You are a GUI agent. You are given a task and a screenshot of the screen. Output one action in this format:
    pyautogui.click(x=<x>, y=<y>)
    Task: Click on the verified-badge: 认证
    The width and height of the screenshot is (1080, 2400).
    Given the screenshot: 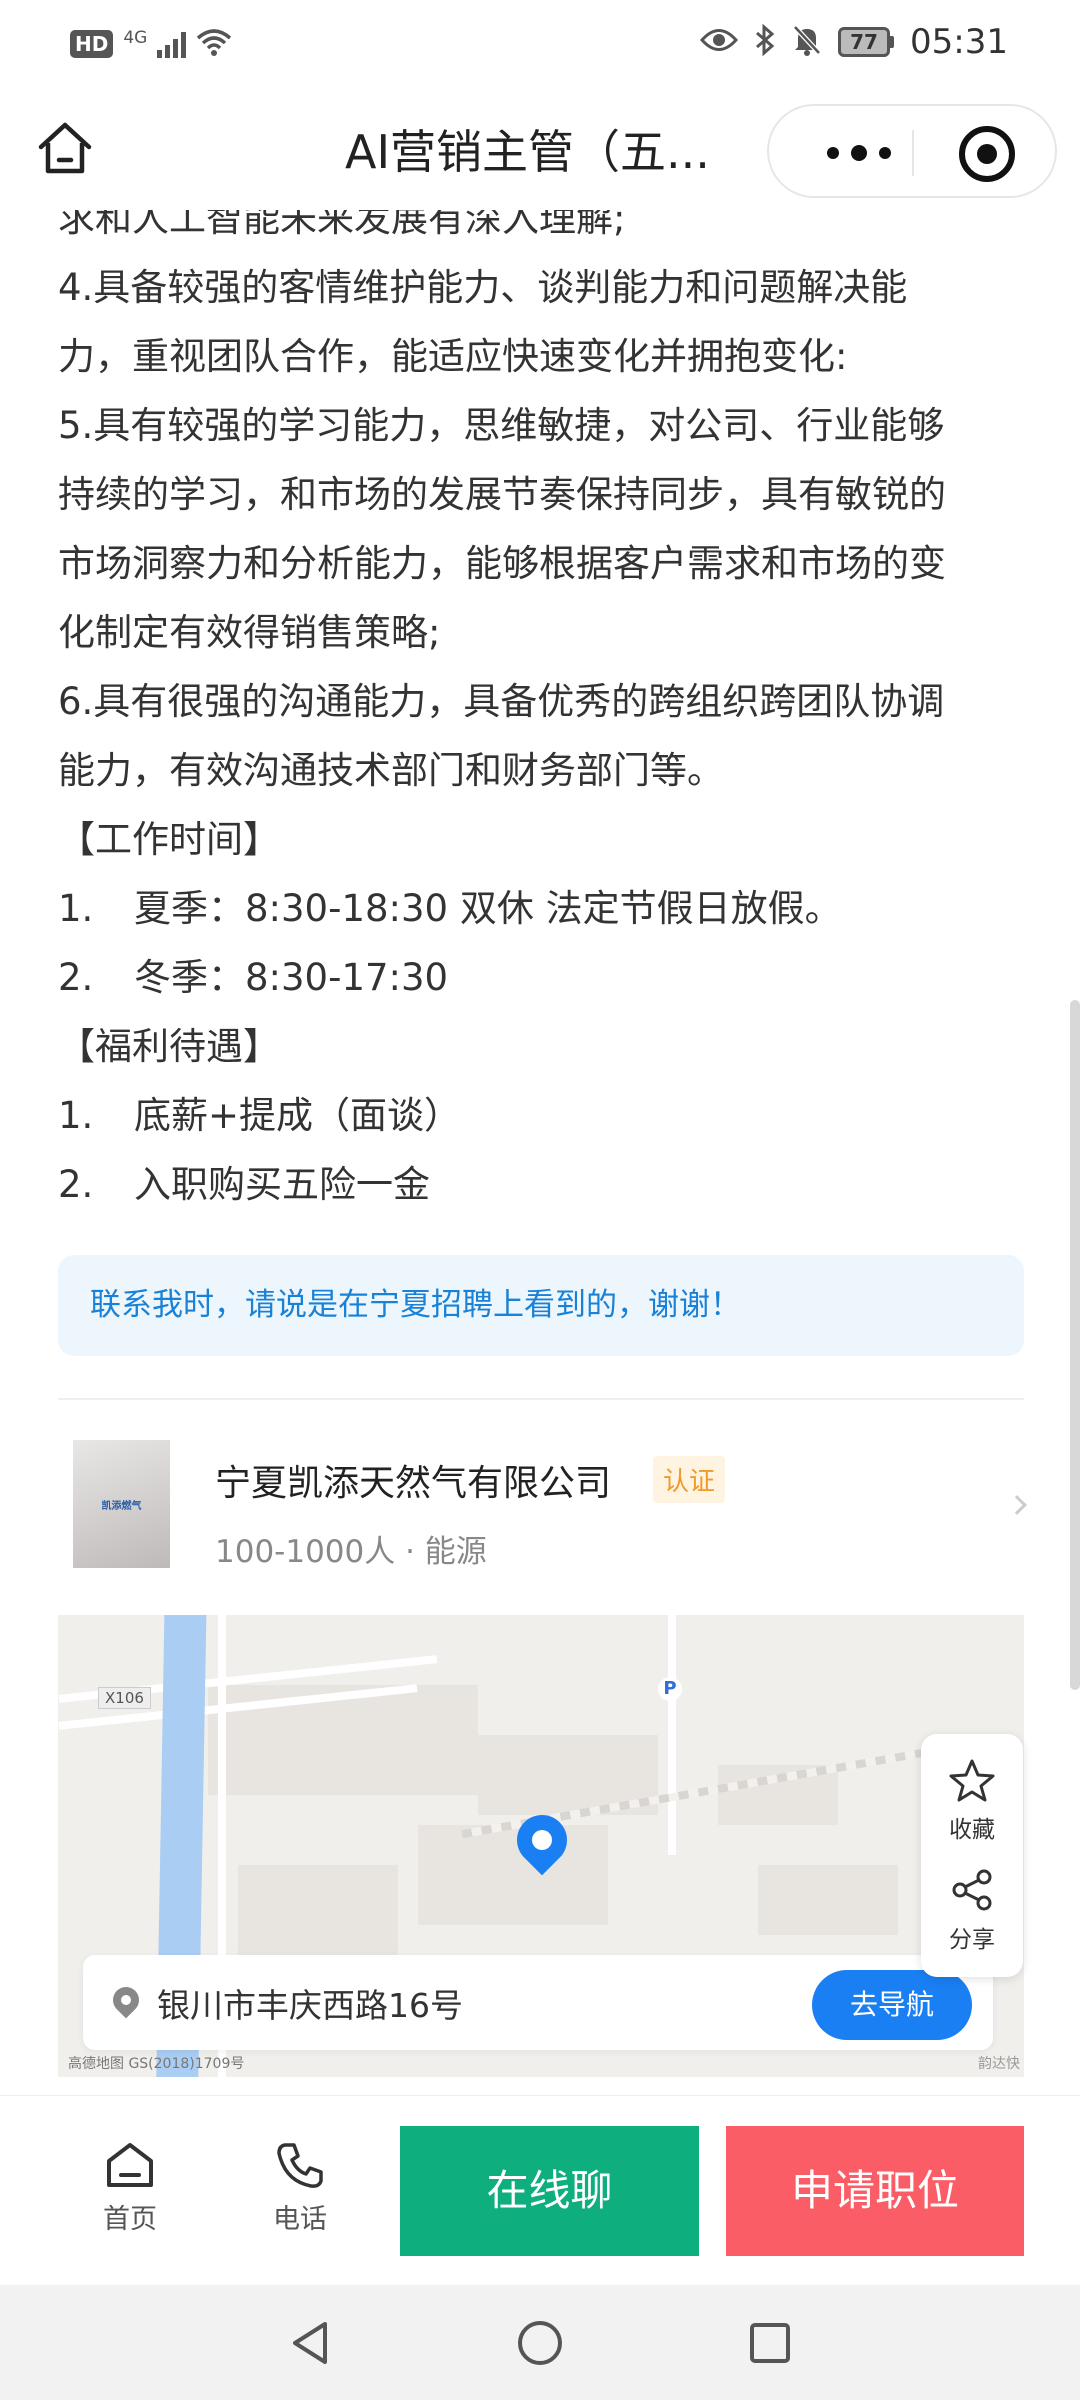 What is the action you would take?
    pyautogui.click(x=689, y=1479)
    